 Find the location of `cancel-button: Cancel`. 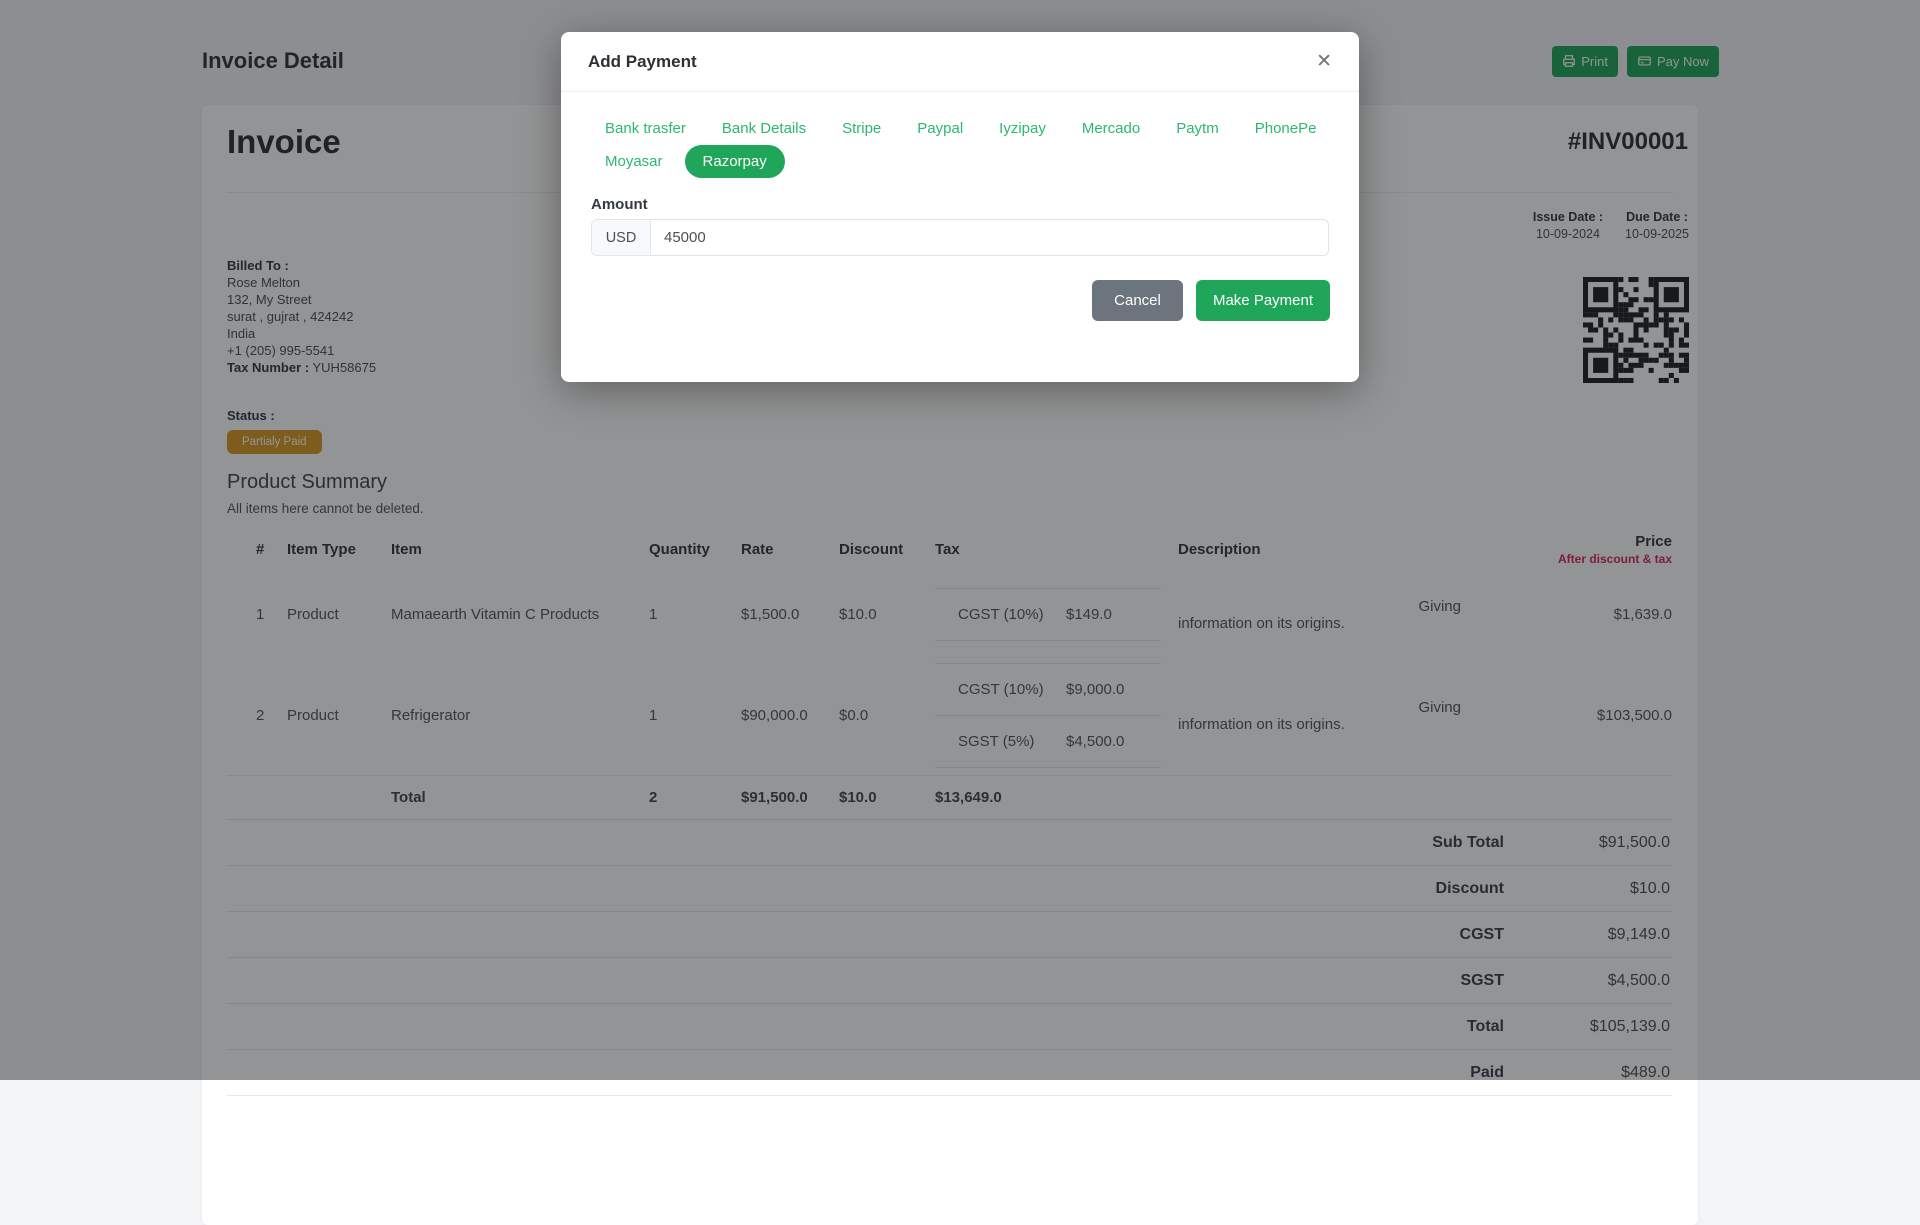

cancel-button: Cancel is located at coordinates (1137, 300).